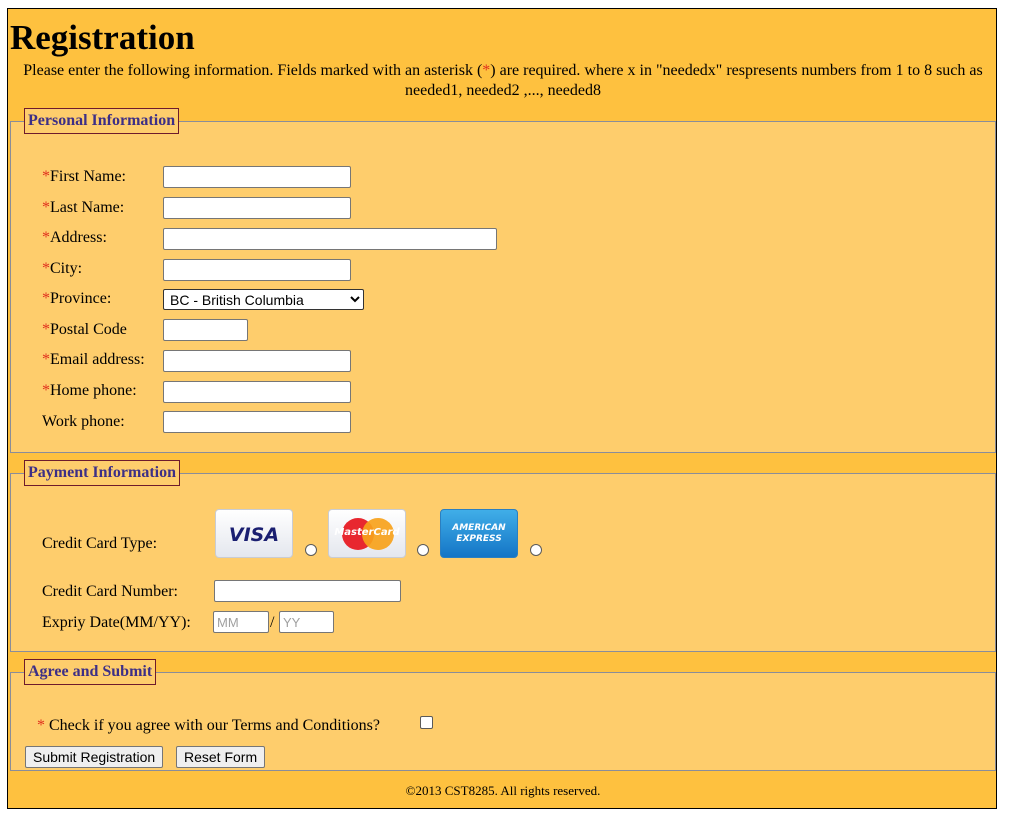 The width and height of the screenshot is (1011, 820). I want to click on email-label: *Email address:, so click(93, 360).